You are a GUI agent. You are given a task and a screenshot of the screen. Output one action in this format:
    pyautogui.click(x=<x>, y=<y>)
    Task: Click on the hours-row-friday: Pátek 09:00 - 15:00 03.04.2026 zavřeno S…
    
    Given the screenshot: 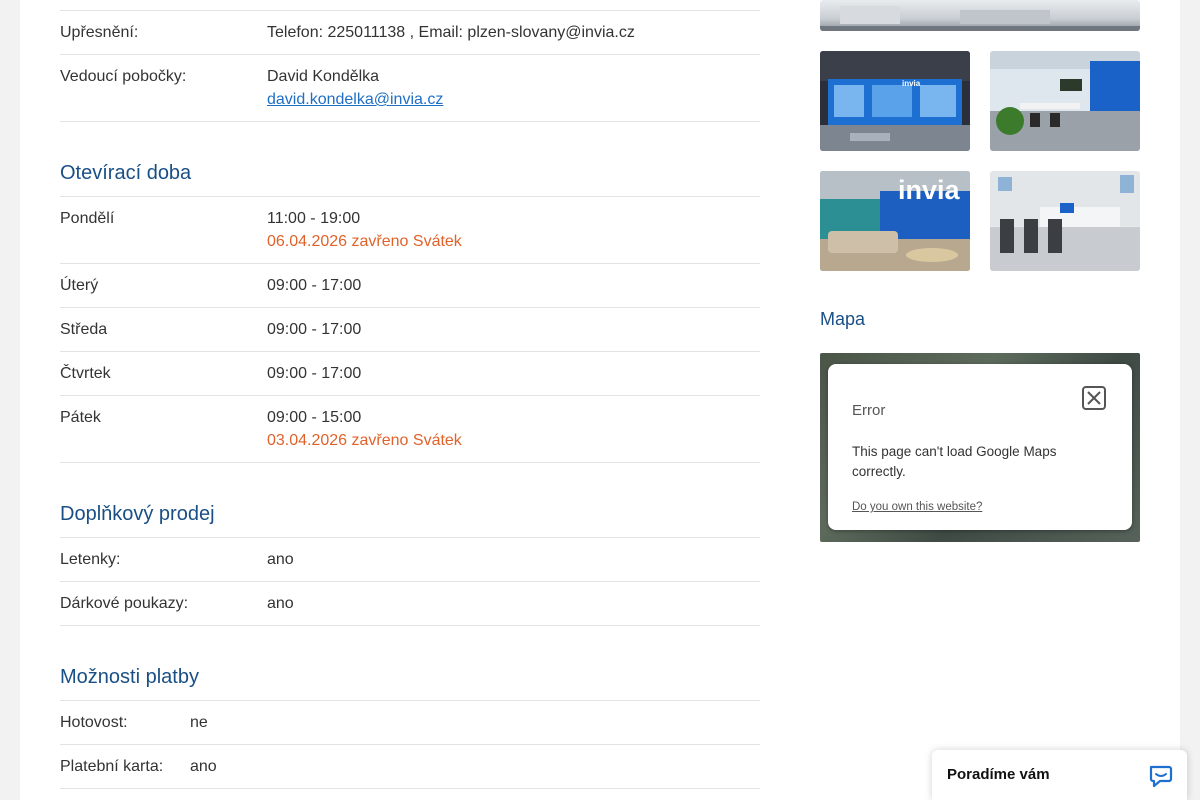 What is the action you would take?
    pyautogui.click(x=410, y=434)
    